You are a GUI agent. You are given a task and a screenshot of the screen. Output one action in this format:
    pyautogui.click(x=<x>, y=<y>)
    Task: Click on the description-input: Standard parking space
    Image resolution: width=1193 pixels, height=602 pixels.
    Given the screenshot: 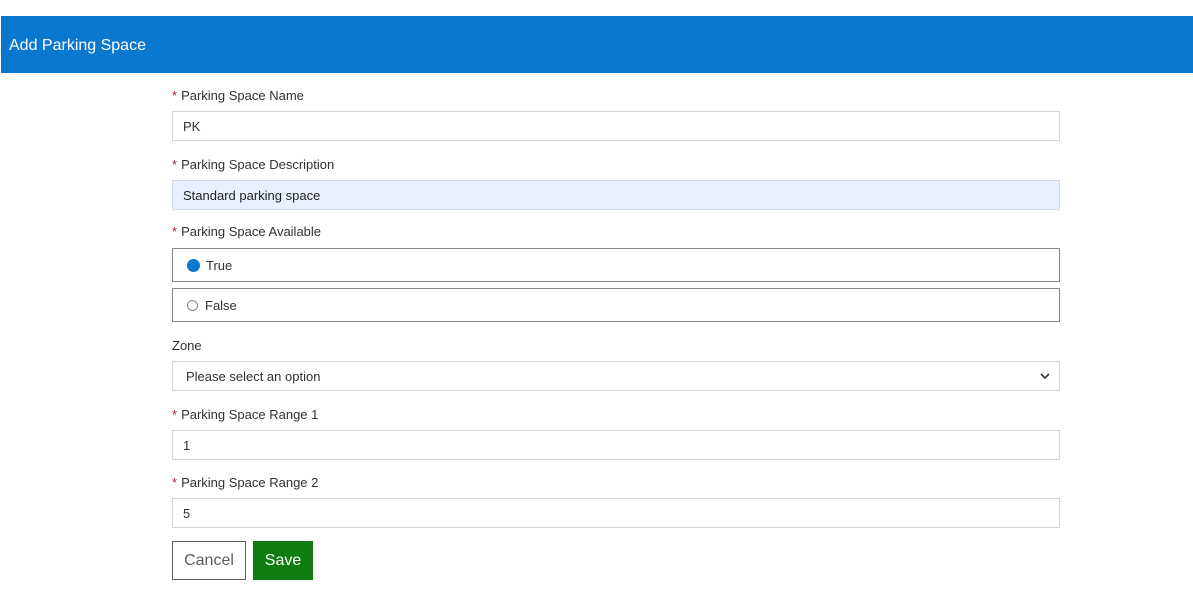 What is the action you would take?
    pyautogui.click(x=616, y=195)
    